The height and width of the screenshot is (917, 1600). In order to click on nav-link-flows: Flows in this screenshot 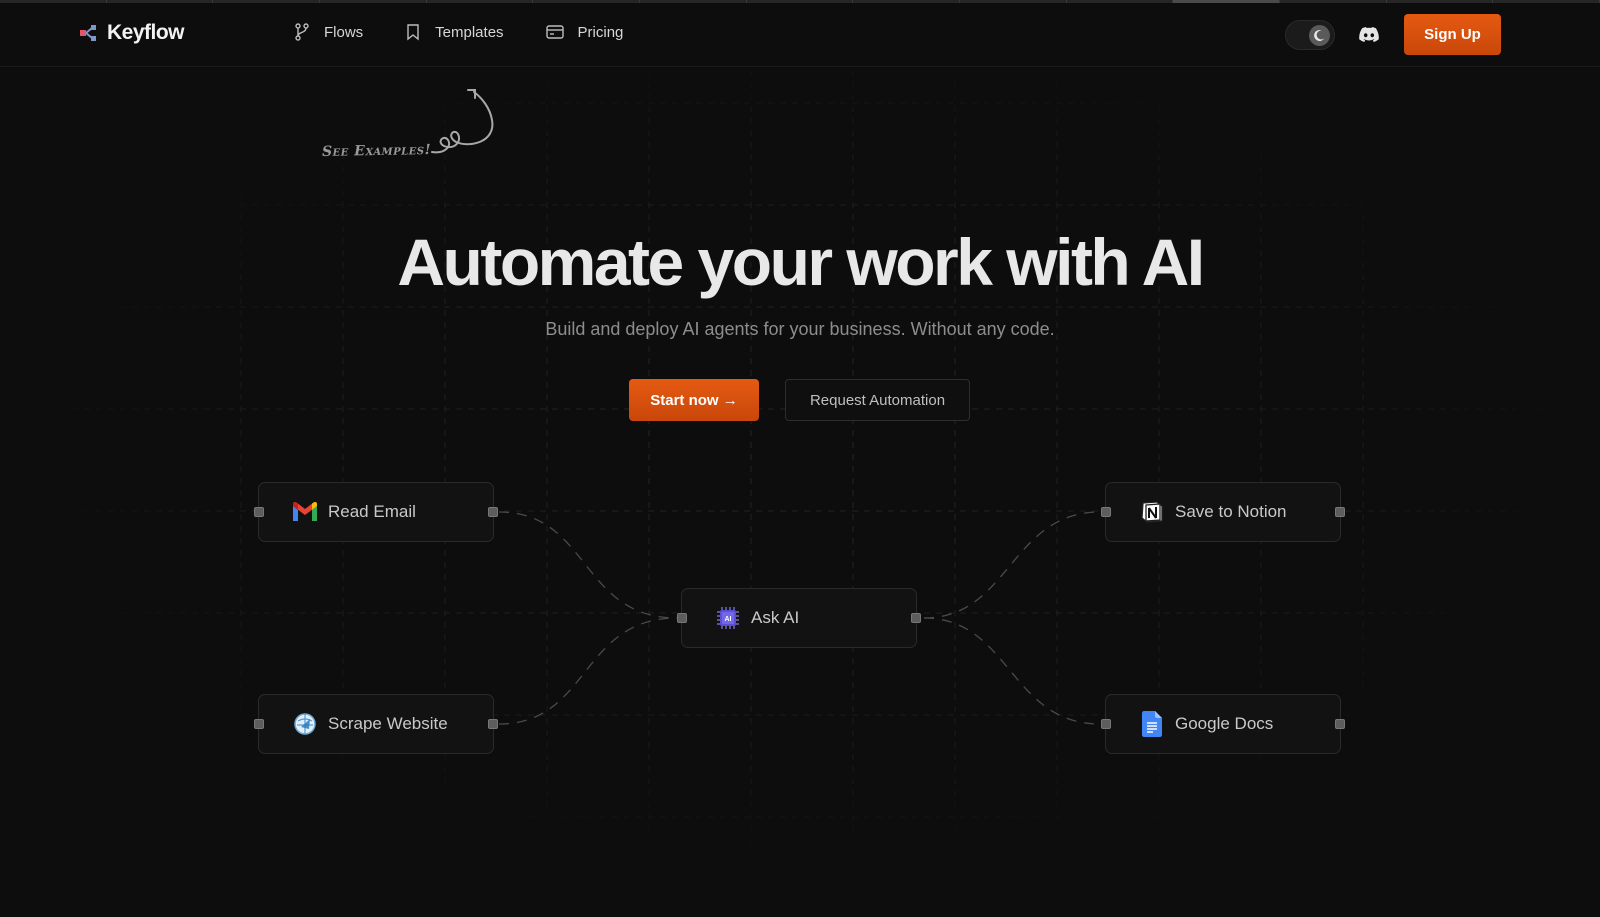, I will do `click(328, 32)`.